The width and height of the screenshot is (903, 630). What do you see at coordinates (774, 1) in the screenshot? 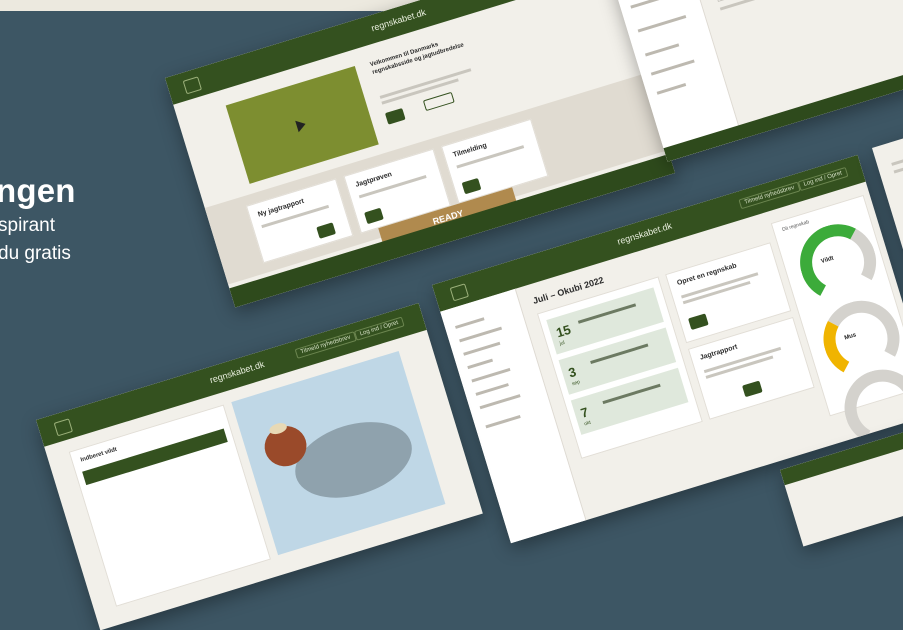
I see `form-field` at bounding box center [774, 1].